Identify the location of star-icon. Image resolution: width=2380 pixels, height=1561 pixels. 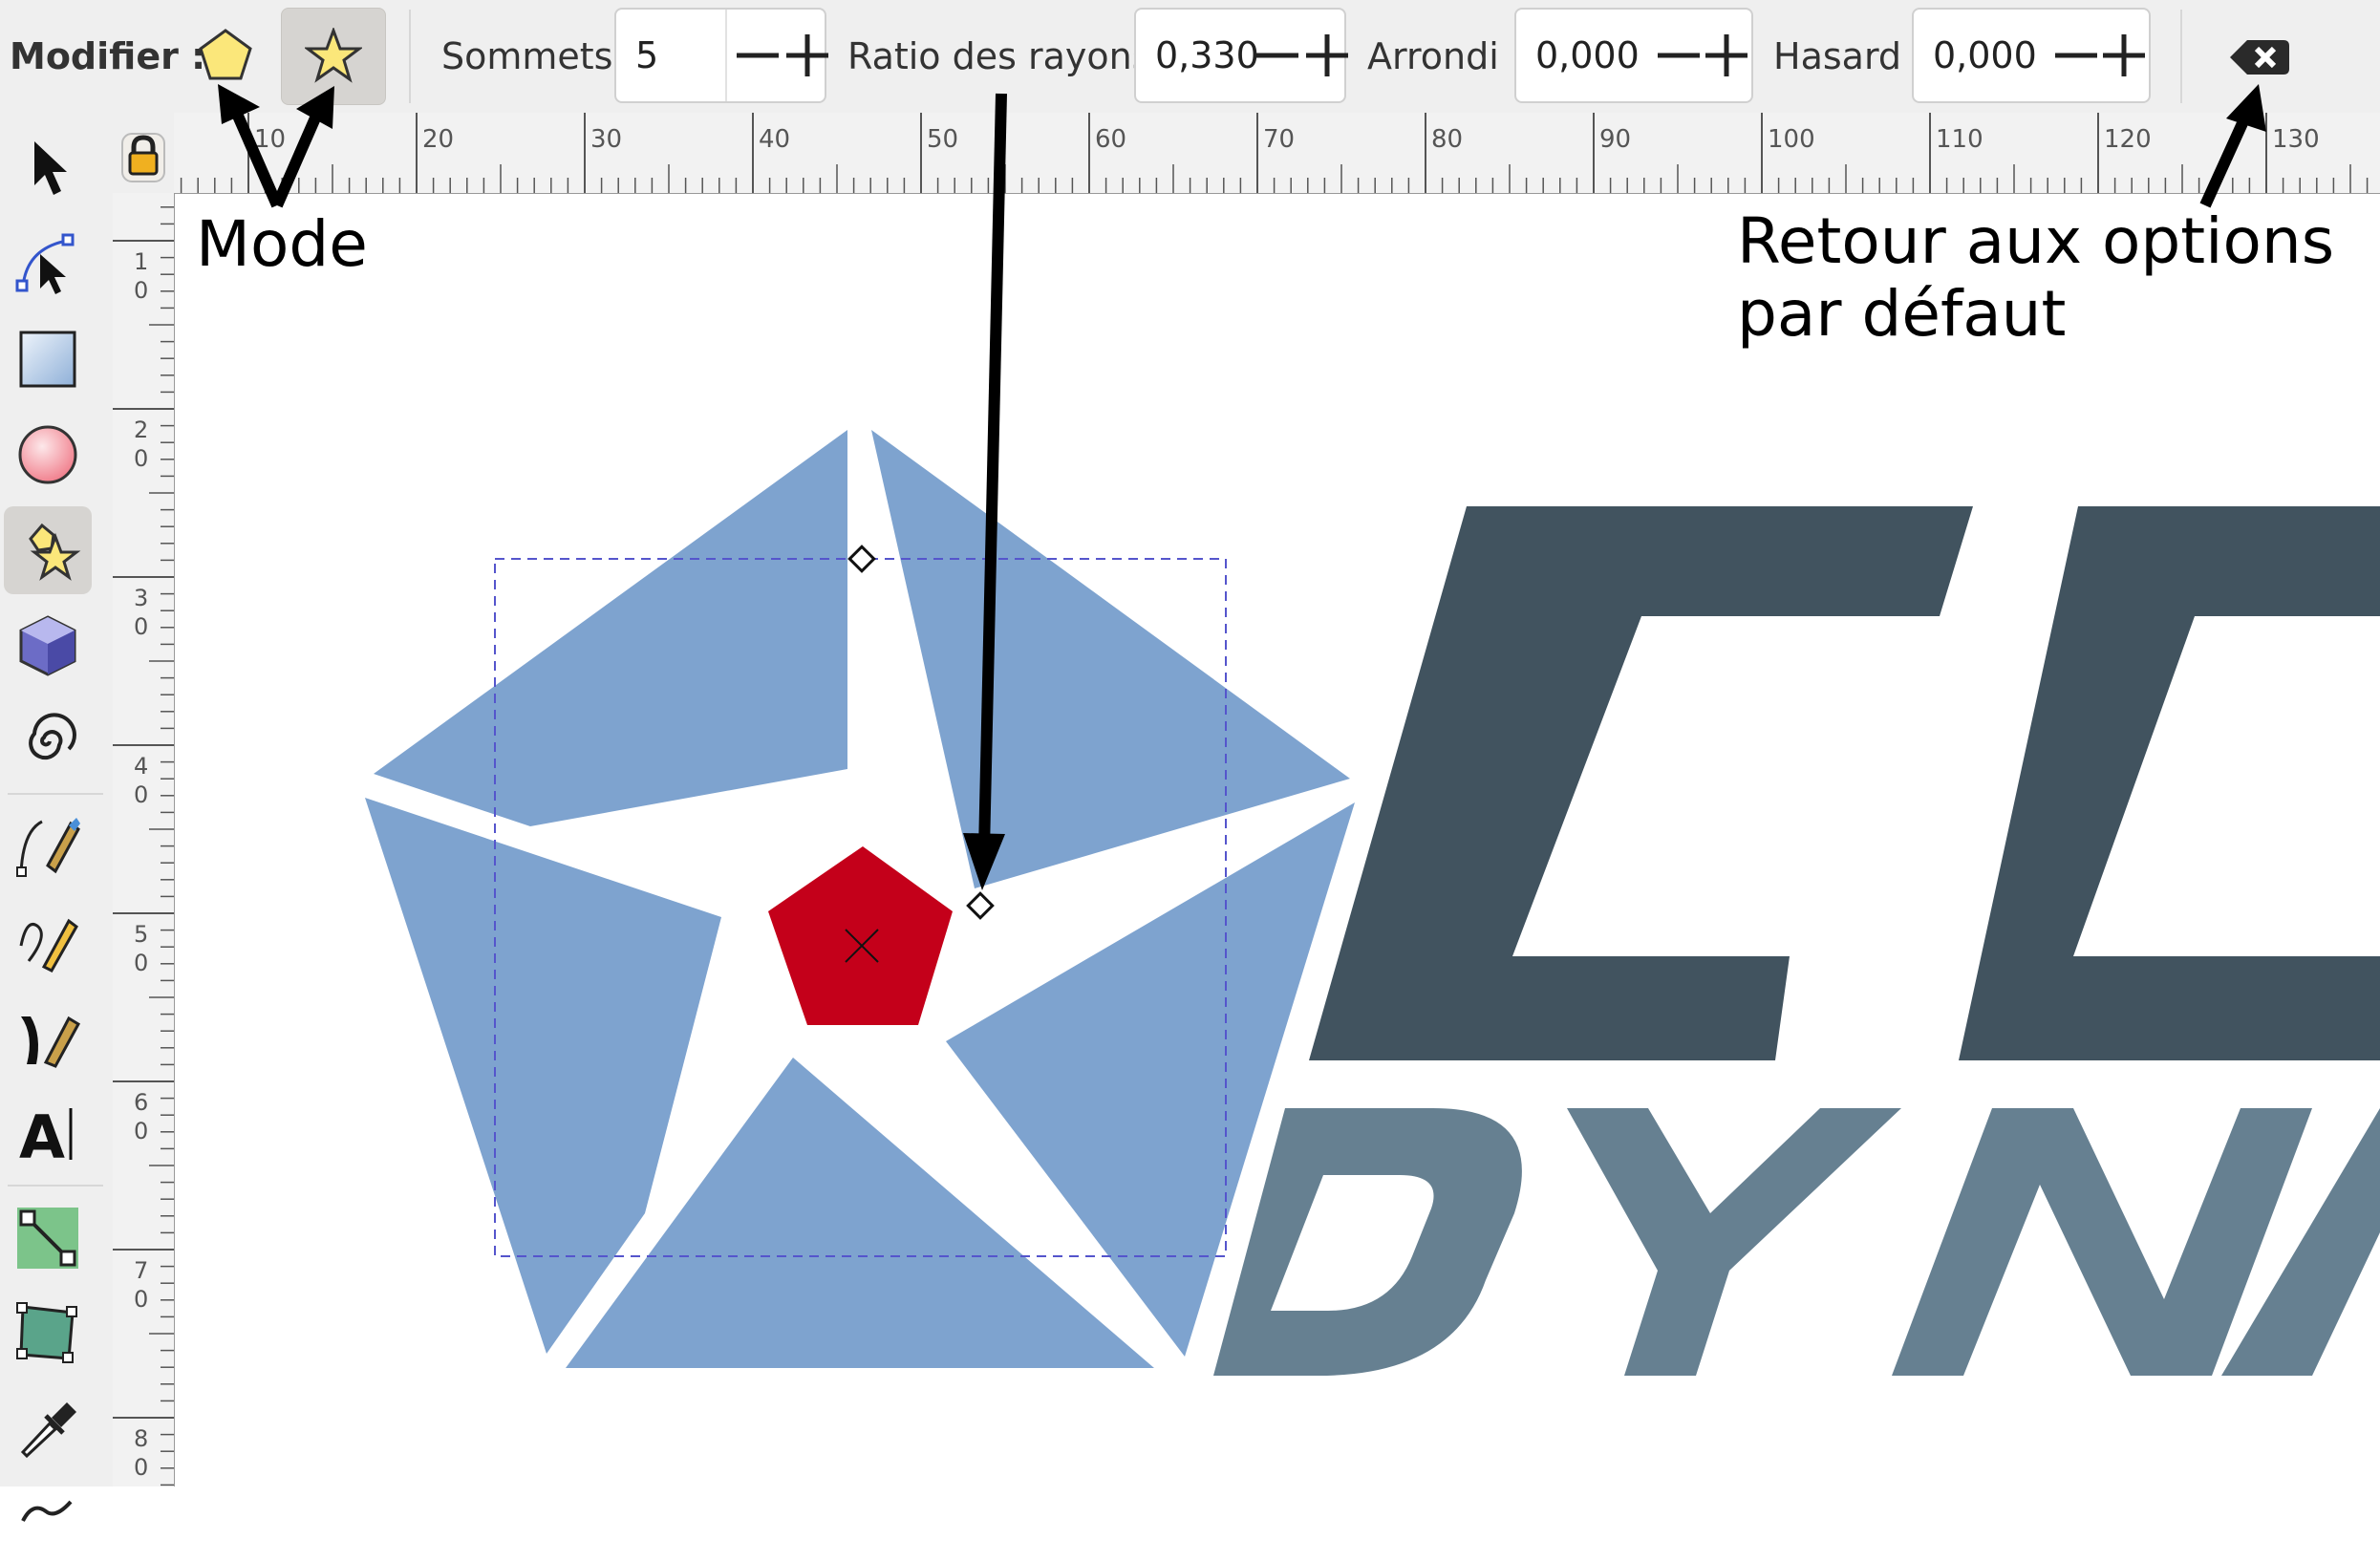
(333, 55).